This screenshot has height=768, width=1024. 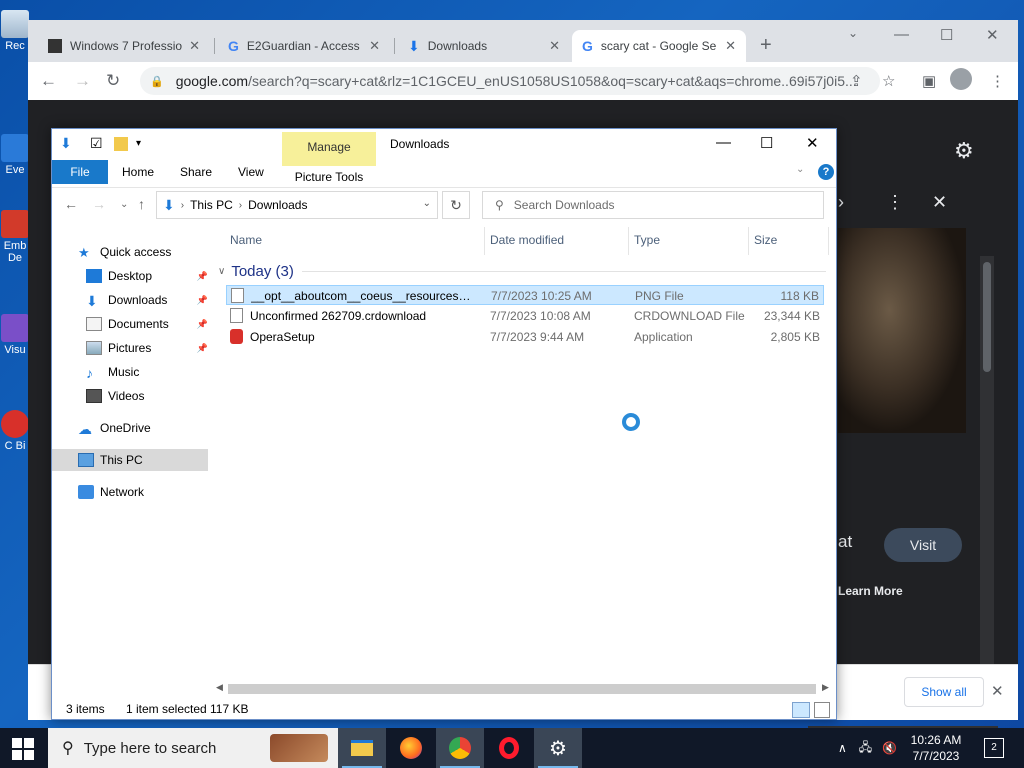 I want to click on desktop-icon-app-1: Eve, so click(x=15, y=155).